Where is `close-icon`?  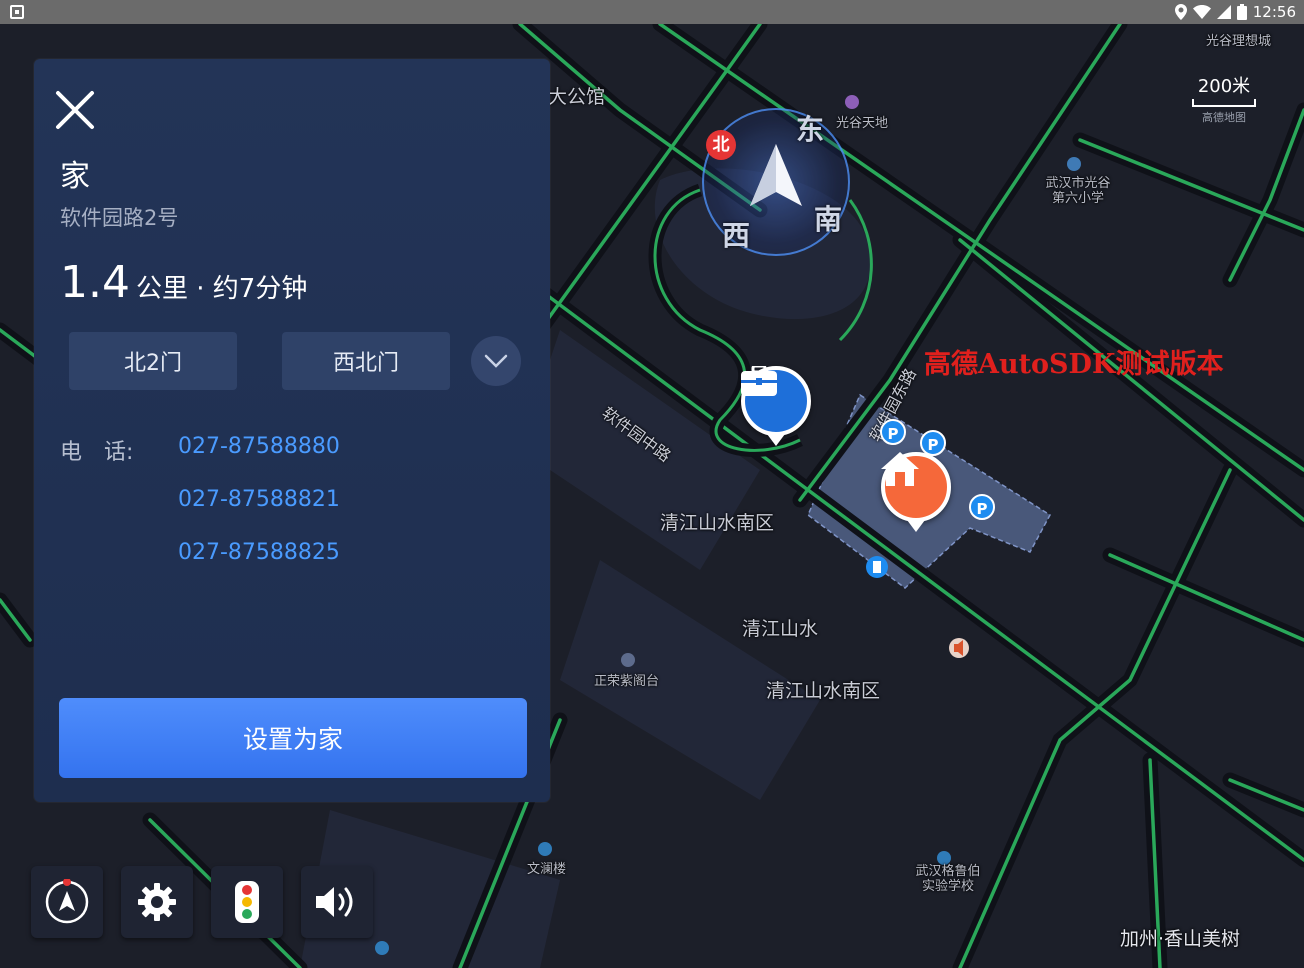
close-icon is located at coordinates (75, 110).